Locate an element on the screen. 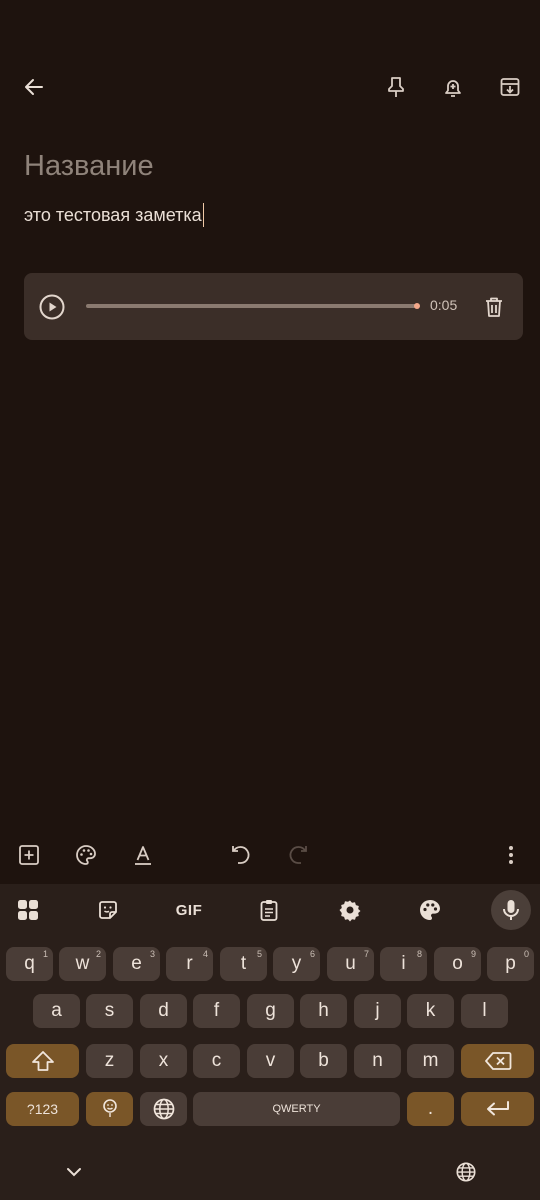 Image resolution: width=540 pixels, height=1200 pixels. redo-icon is located at coordinates (298, 855).